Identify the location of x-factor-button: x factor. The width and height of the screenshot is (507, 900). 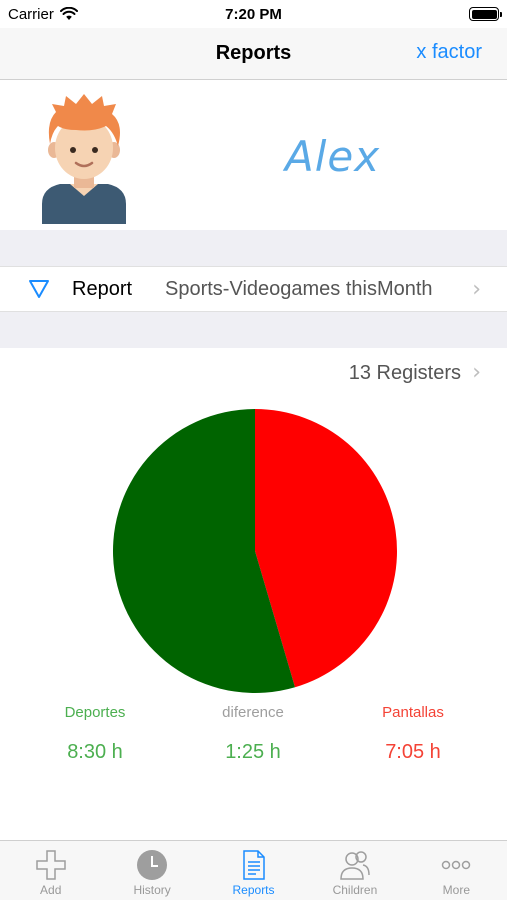
(449, 52).